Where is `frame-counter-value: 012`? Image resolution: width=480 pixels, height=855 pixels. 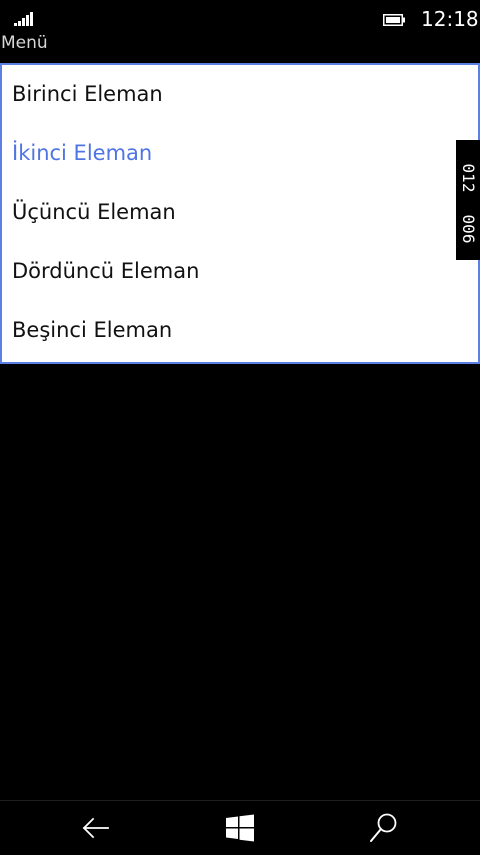
frame-counter-value: 012 is located at coordinates (468, 178).